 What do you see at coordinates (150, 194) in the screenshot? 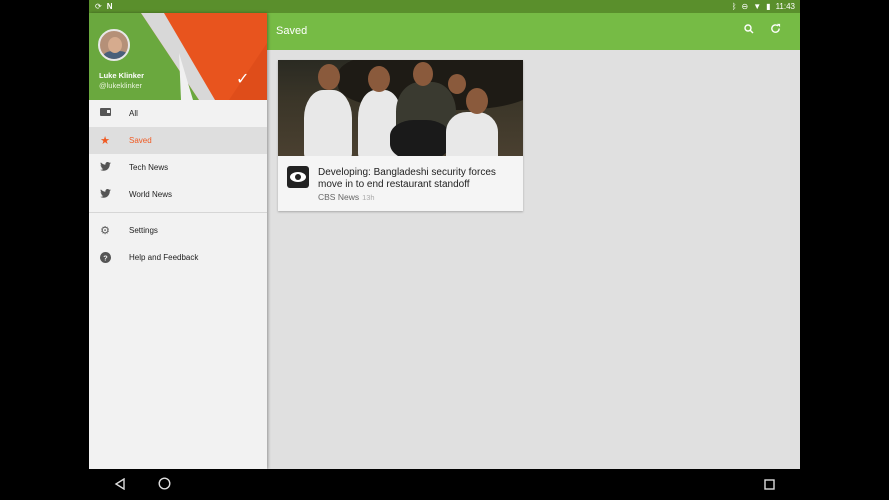
I see `nav-item-label: World News` at bounding box center [150, 194].